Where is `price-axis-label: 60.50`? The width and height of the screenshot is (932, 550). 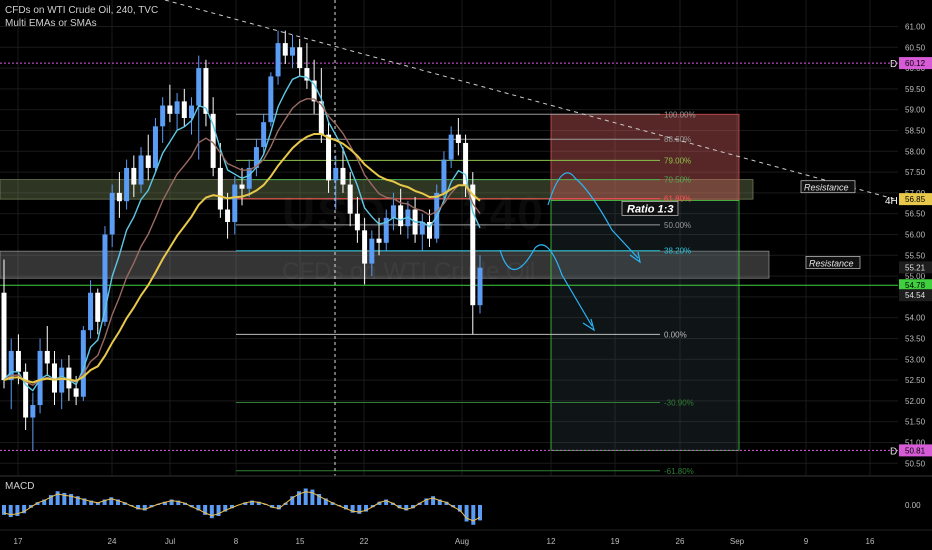
price-axis-label: 60.50 is located at coordinates (915, 47).